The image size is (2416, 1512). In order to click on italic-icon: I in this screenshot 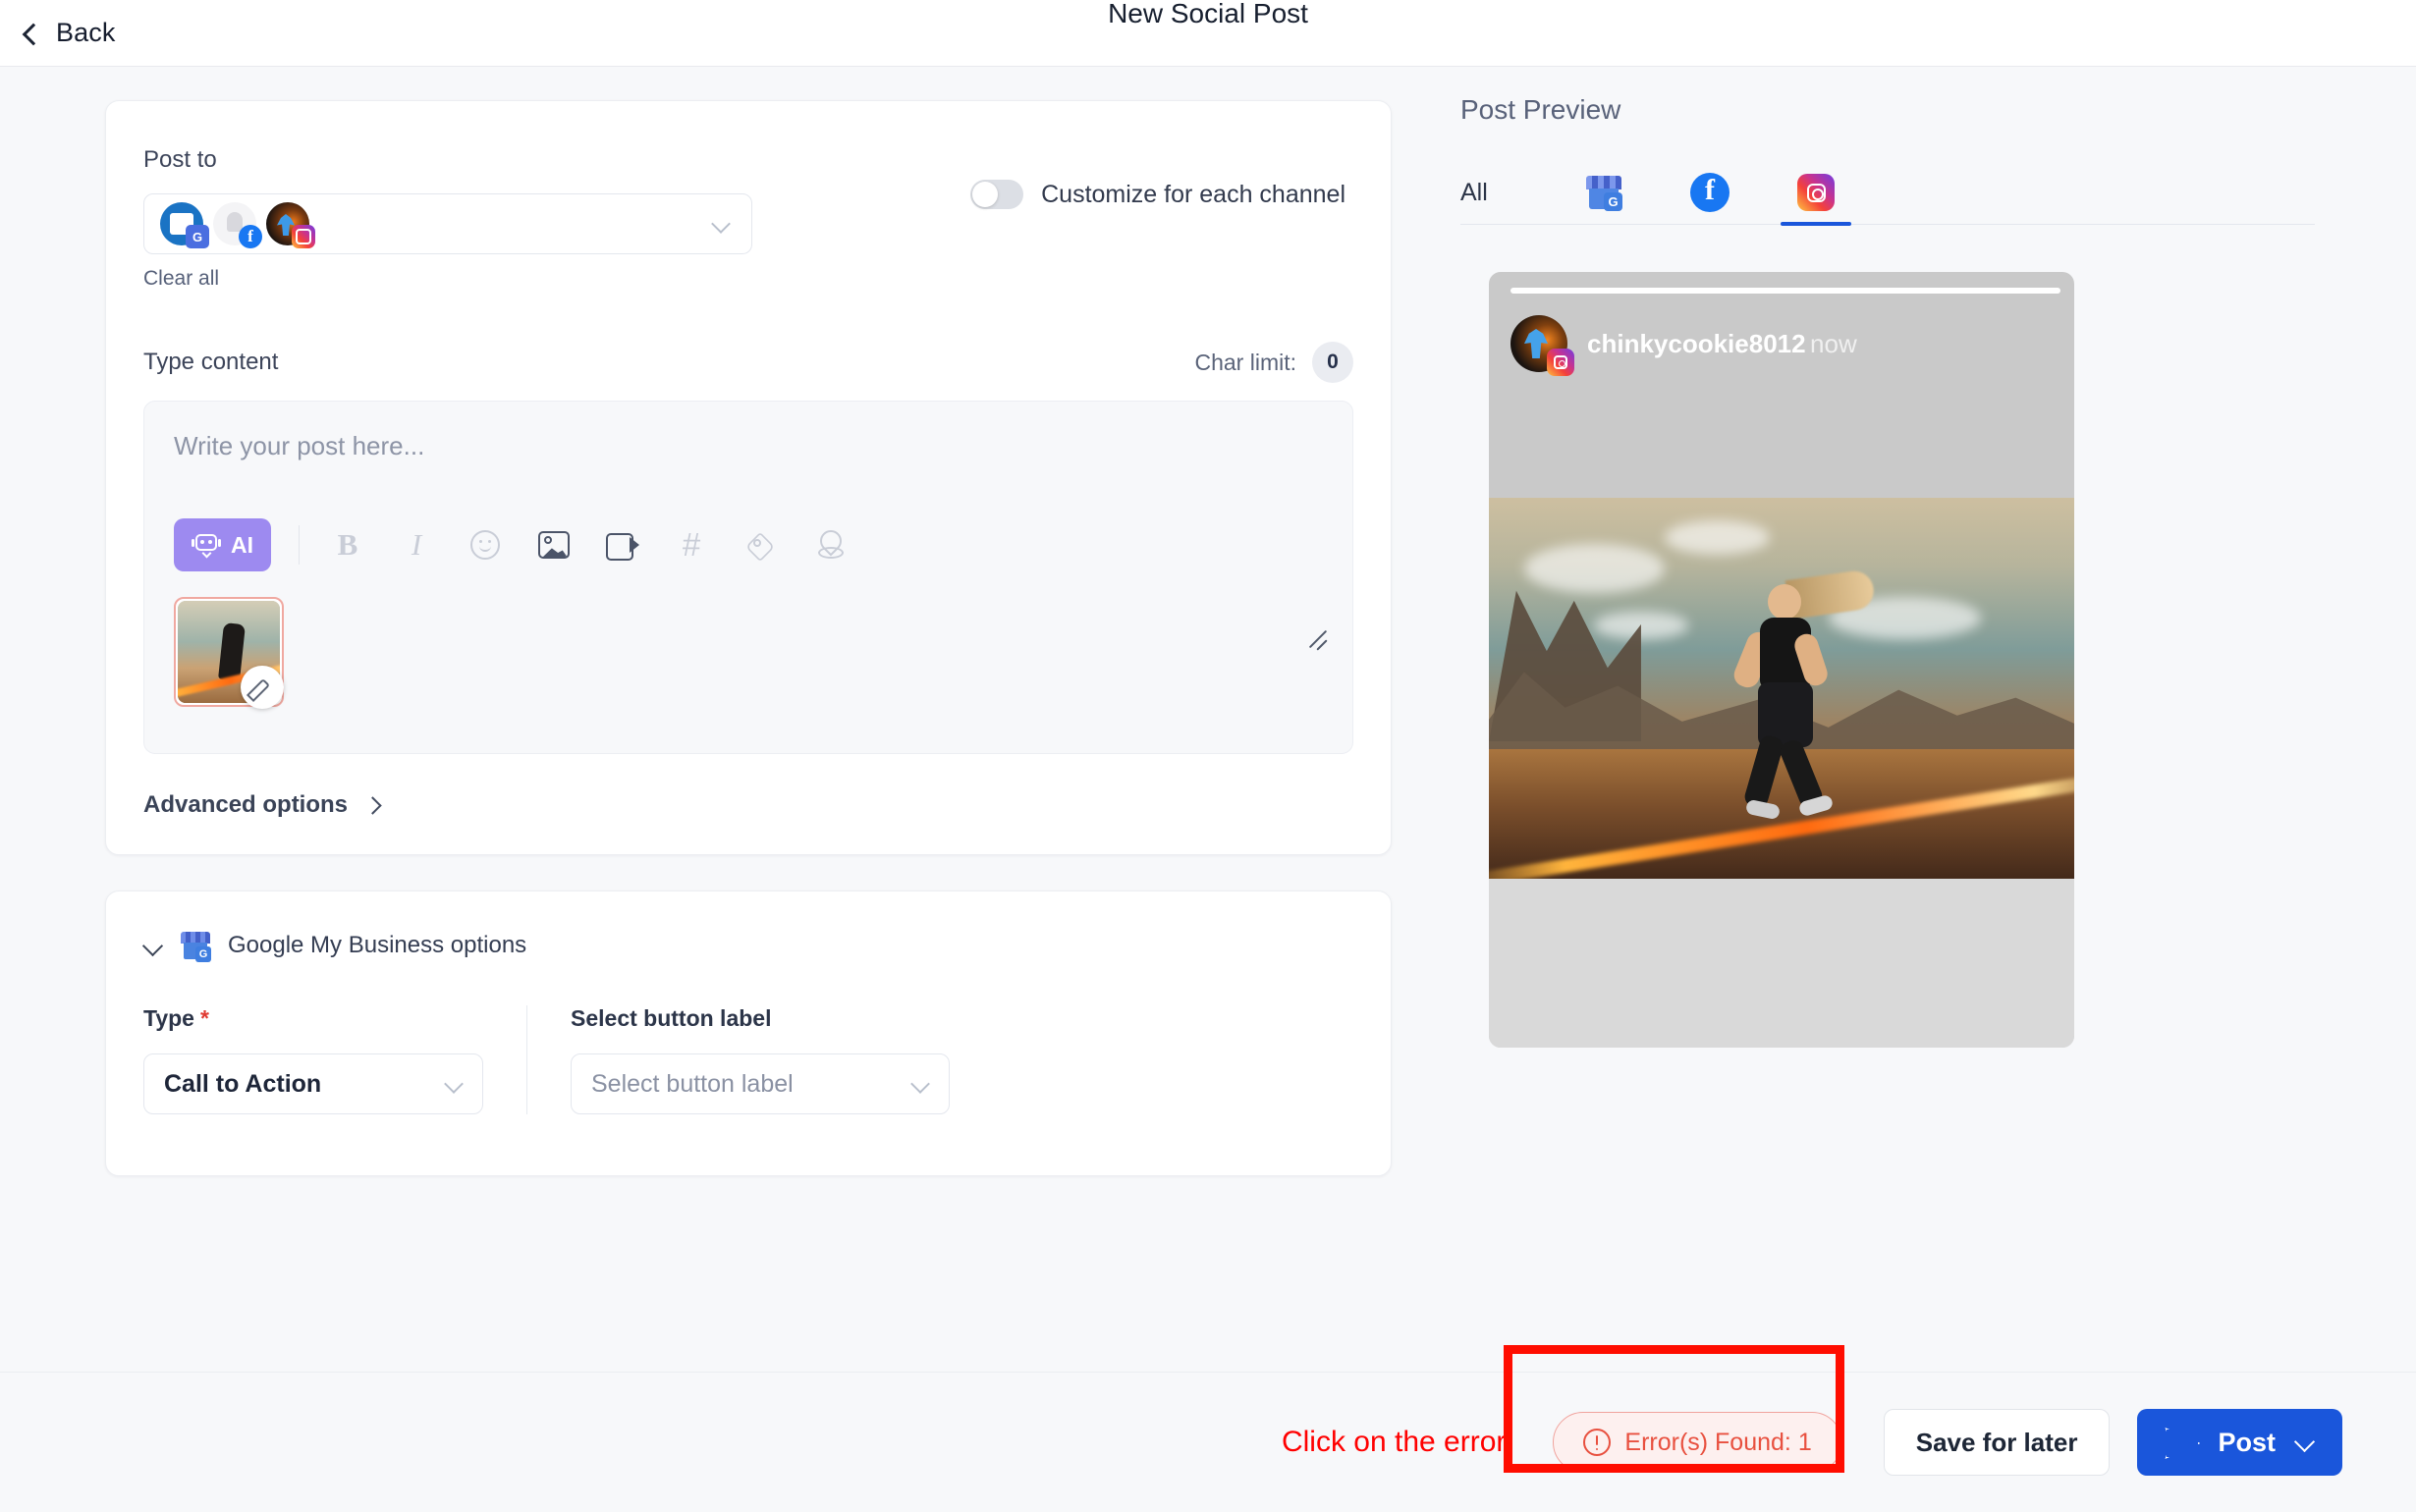, I will do `click(416, 545)`.